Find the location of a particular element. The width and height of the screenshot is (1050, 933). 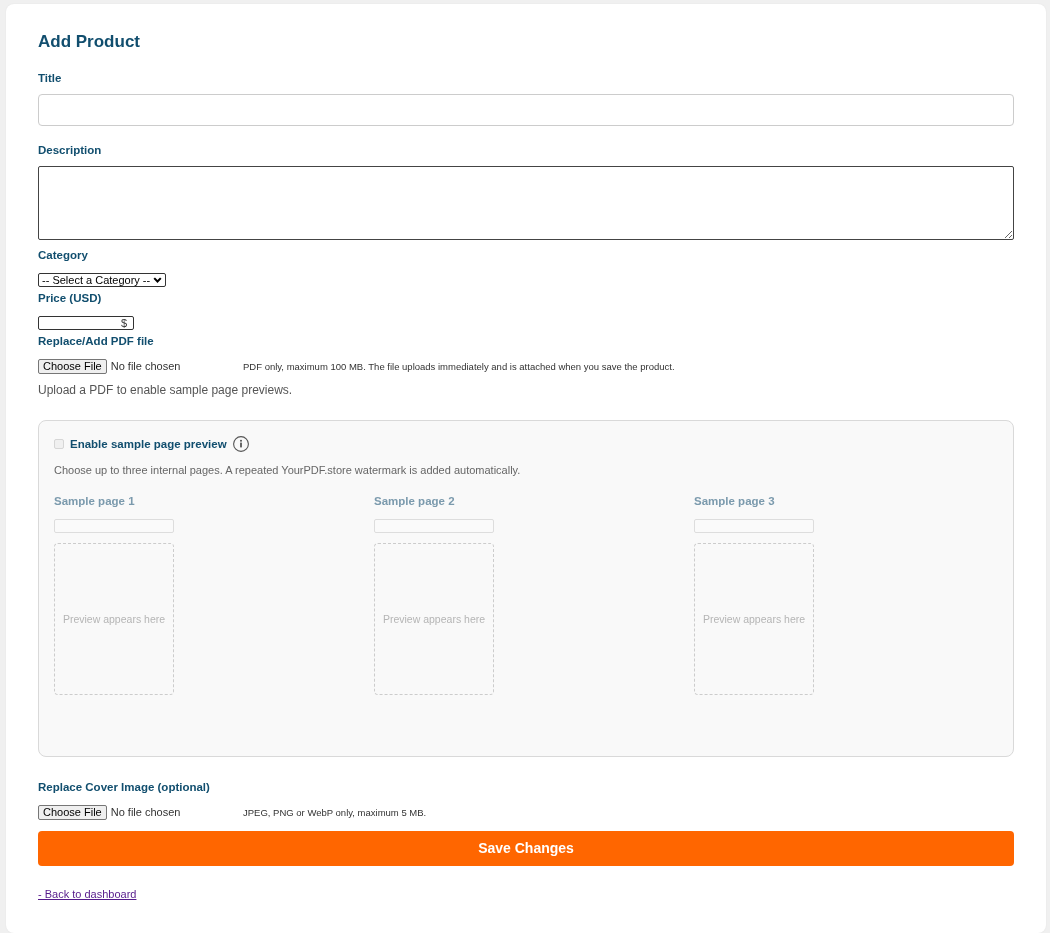

price-field: $ is located at coordinates (86, 323).